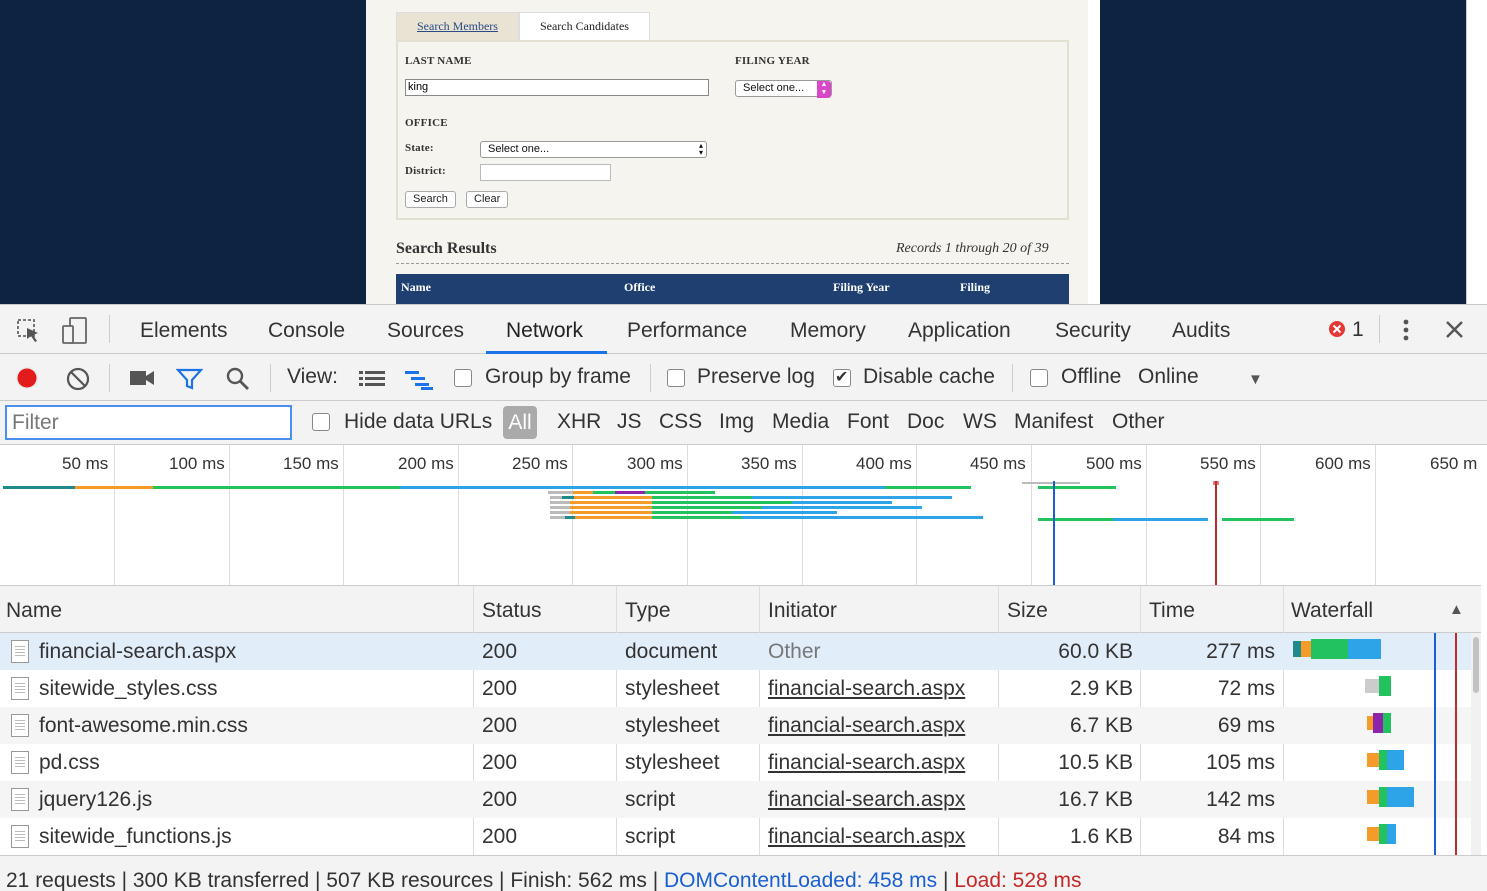  Describe the element at coordinates (306, 331) in the screenshot. I see `tab-console: Console` at that location.